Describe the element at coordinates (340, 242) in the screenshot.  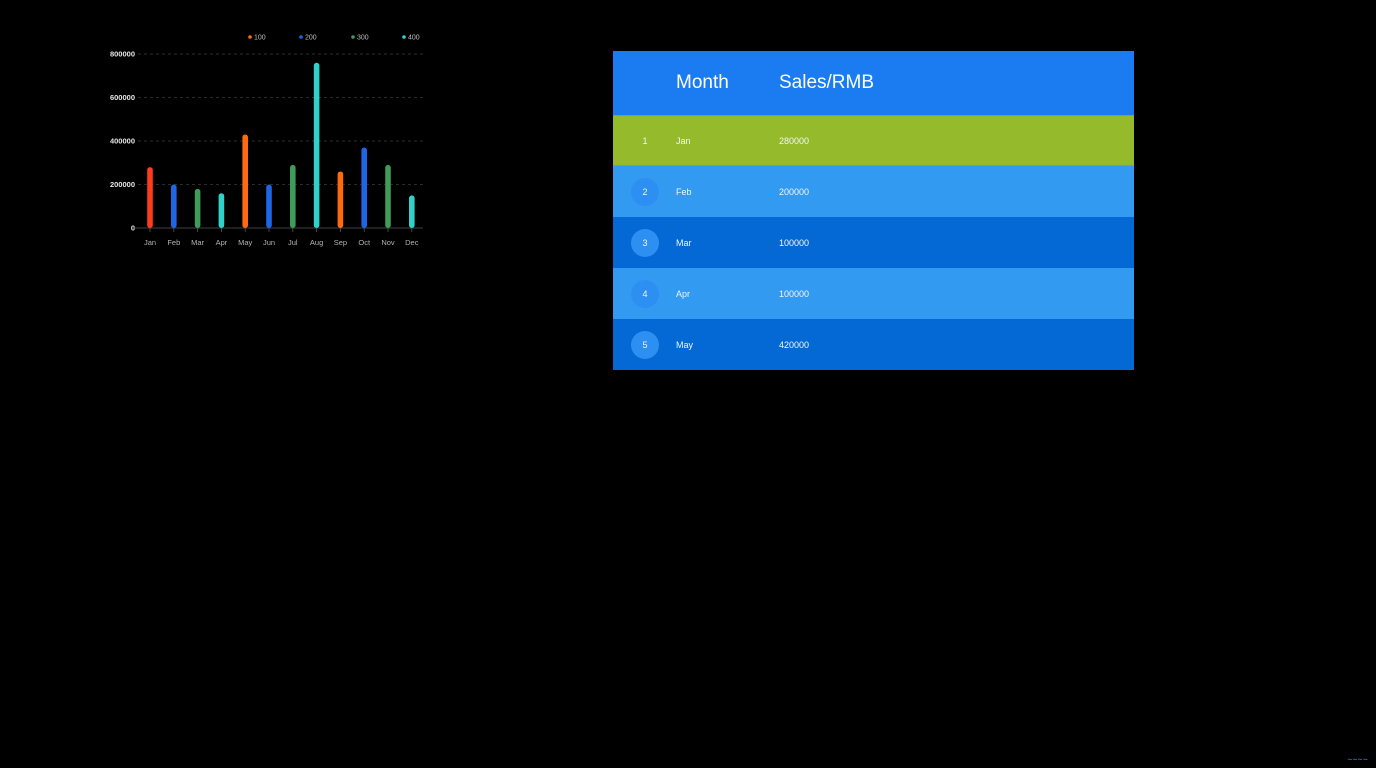
I see `x-tick-label: Sep` at that location.